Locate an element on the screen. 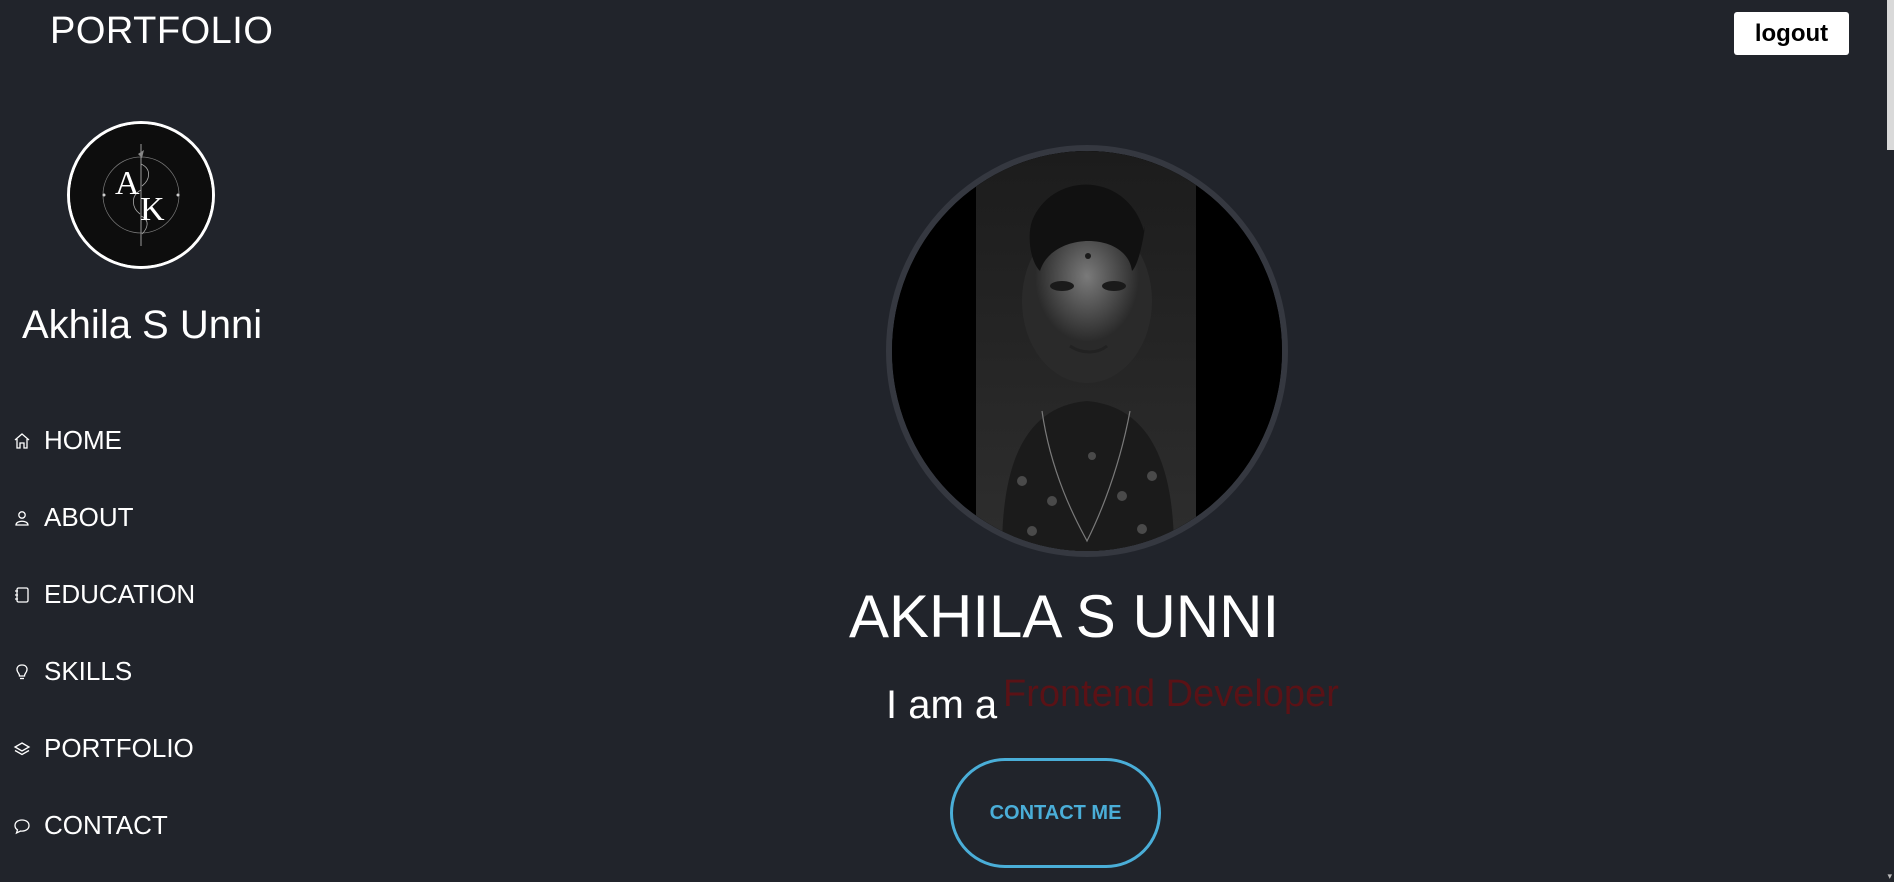  sidebar-item-contact: CONTACT is located at coordinates (103, 825).